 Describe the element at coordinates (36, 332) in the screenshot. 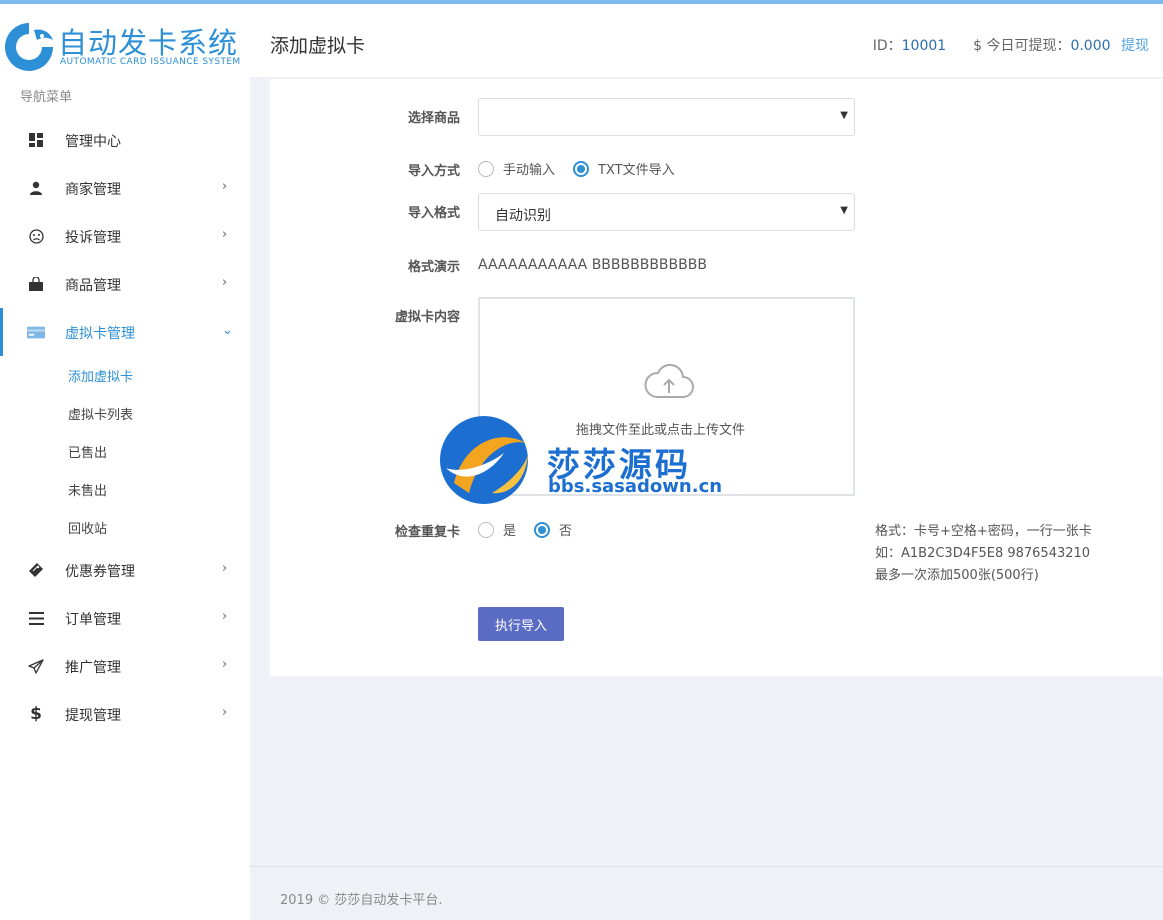

I see `card-icon` at that location.